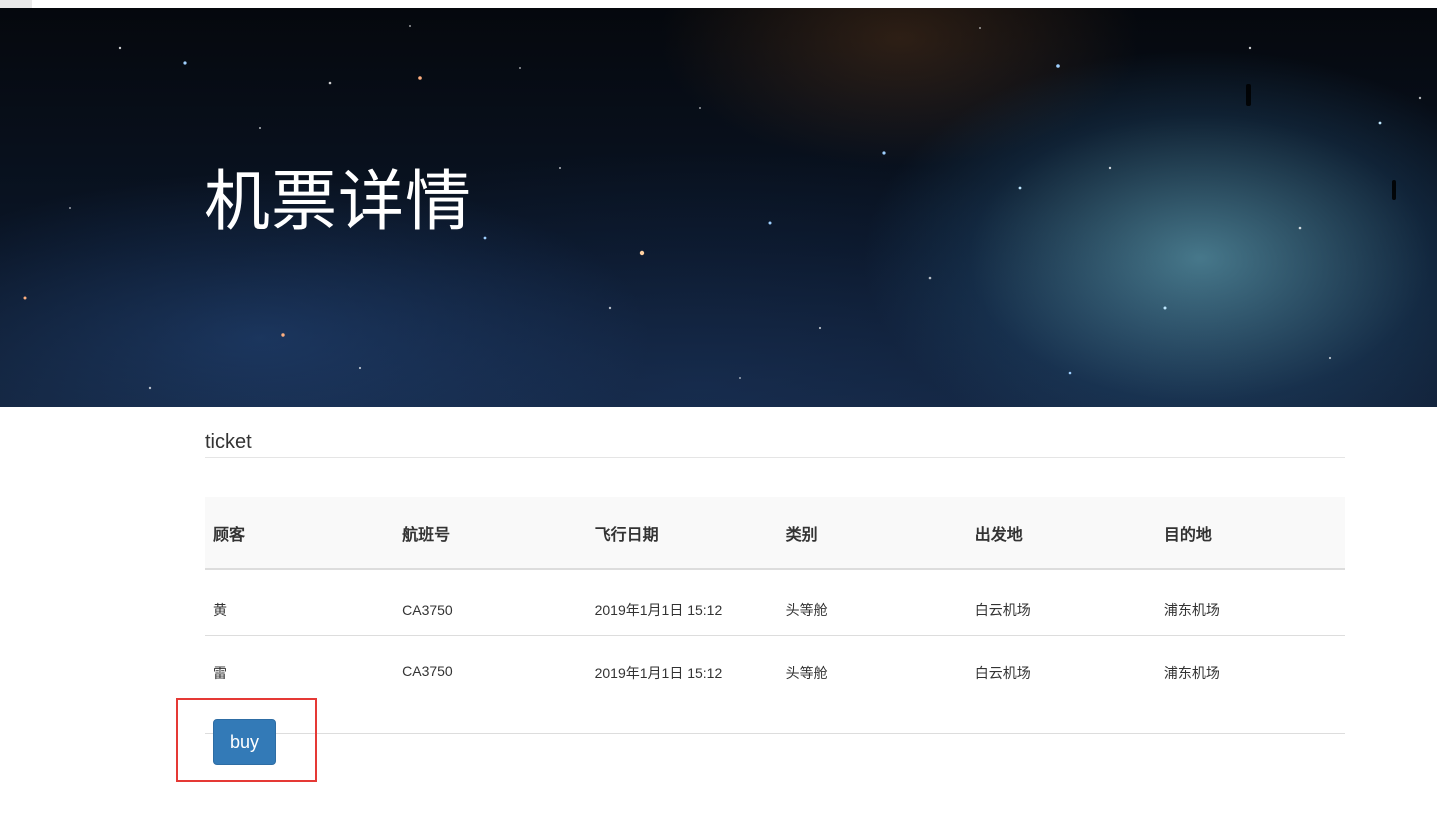 This screenshot has height=831, width=1437. I want to click on header-destination: 目的地, so click(1250, 533).